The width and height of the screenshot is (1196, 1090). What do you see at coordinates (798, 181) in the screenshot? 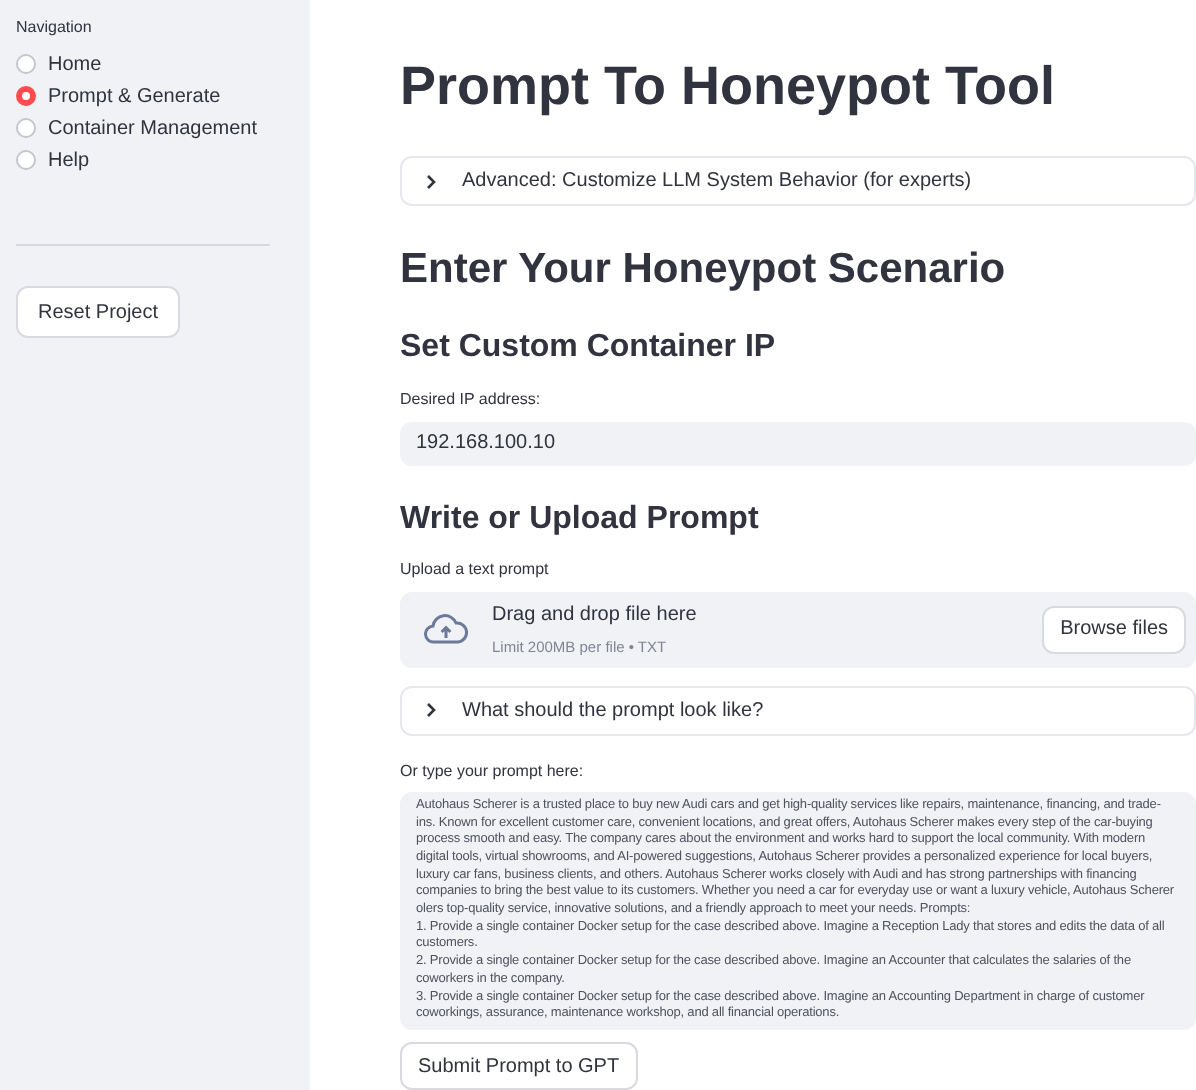
I see `advanced-expander: Advanced: Customize LLM System Behavior (for experts)` at bounding box center [798, 181].